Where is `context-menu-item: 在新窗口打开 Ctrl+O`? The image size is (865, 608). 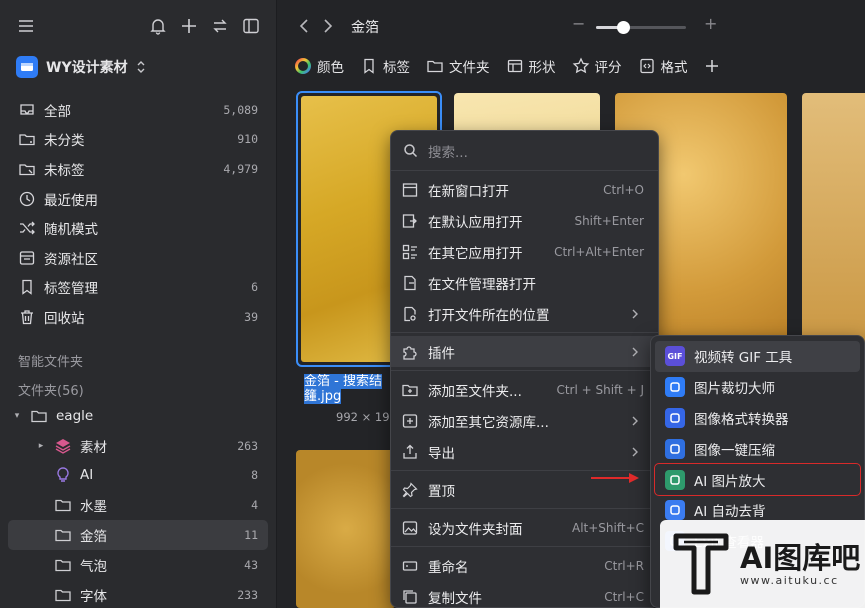 context-menu-item: 在新窗口打开 Ctrl+O is located at coordinates (524, 189).